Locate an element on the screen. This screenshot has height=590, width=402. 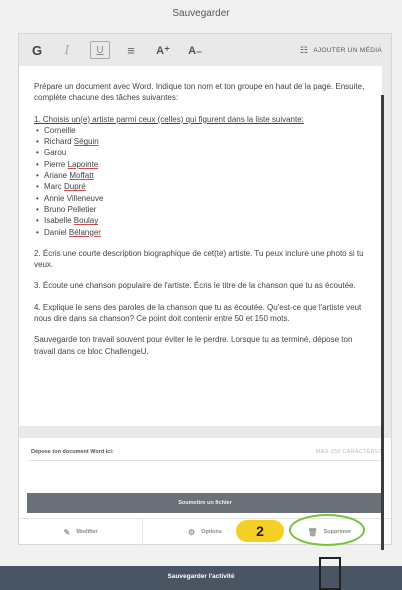
editor-toolbar: G I U ≡ A⁺ A₋ ☷ AJOUTER UN MÉDIA is located at coordinates (205, 50).